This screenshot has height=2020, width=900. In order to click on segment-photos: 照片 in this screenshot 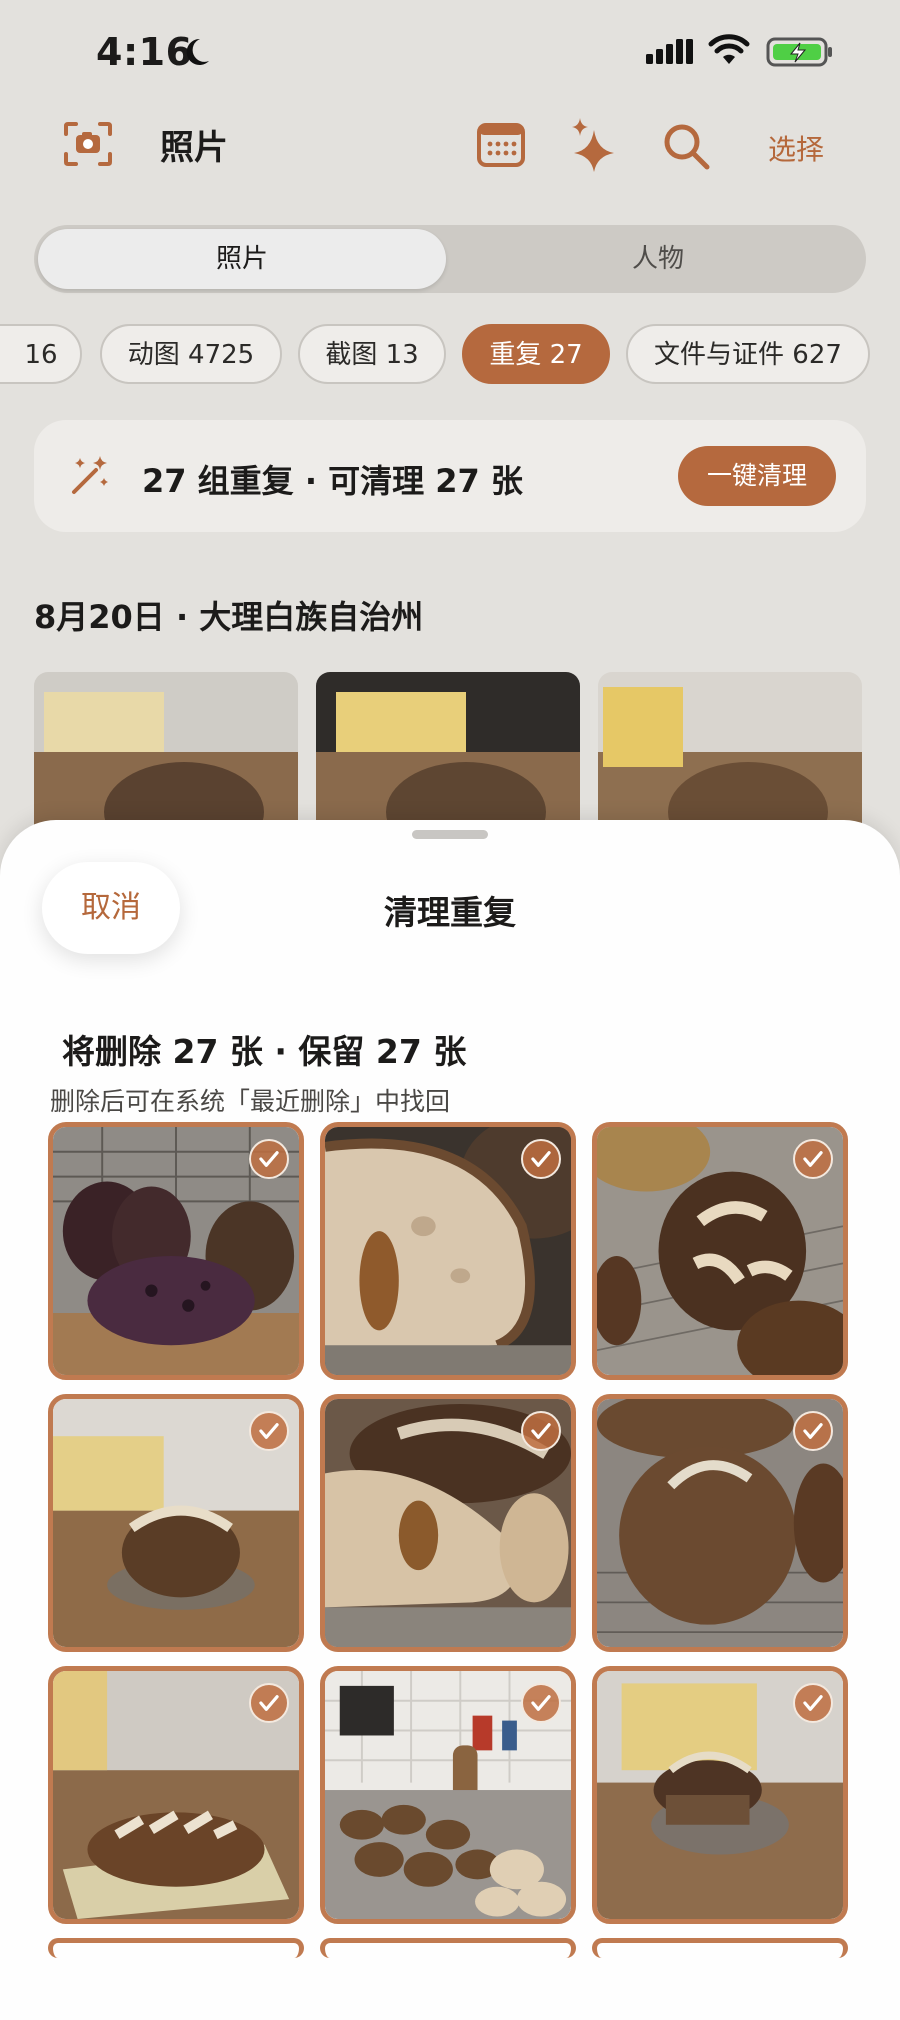, I will do `click(242, 259)`.